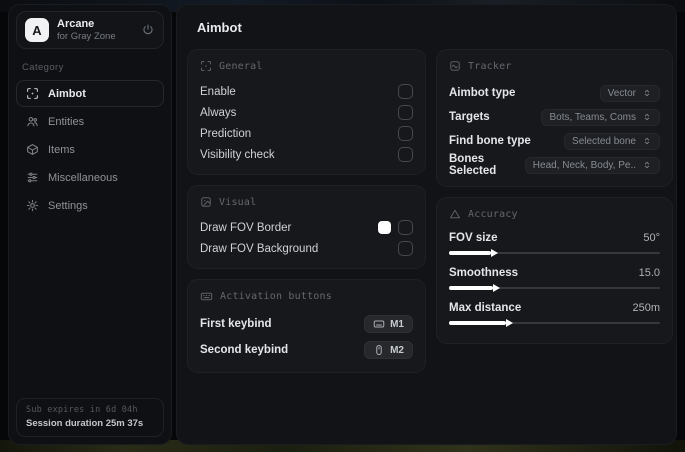  What do you see at coordinates (306, 154) in the screenshot?
I see `setting-row: Visibility check` at bounding box center [306, 154].